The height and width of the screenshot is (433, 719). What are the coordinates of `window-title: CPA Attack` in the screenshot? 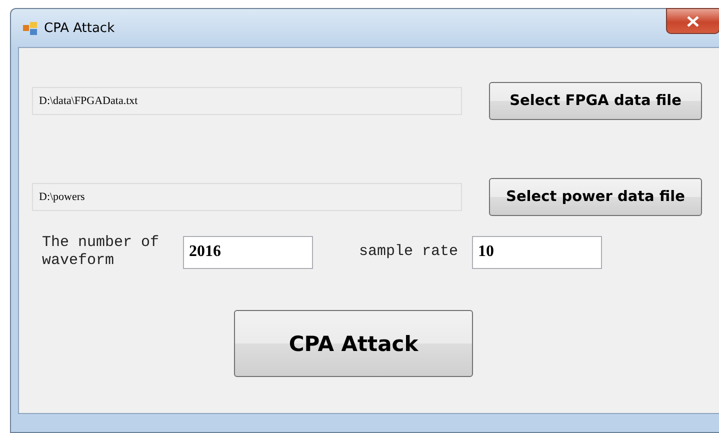 It's located at (79, 28).